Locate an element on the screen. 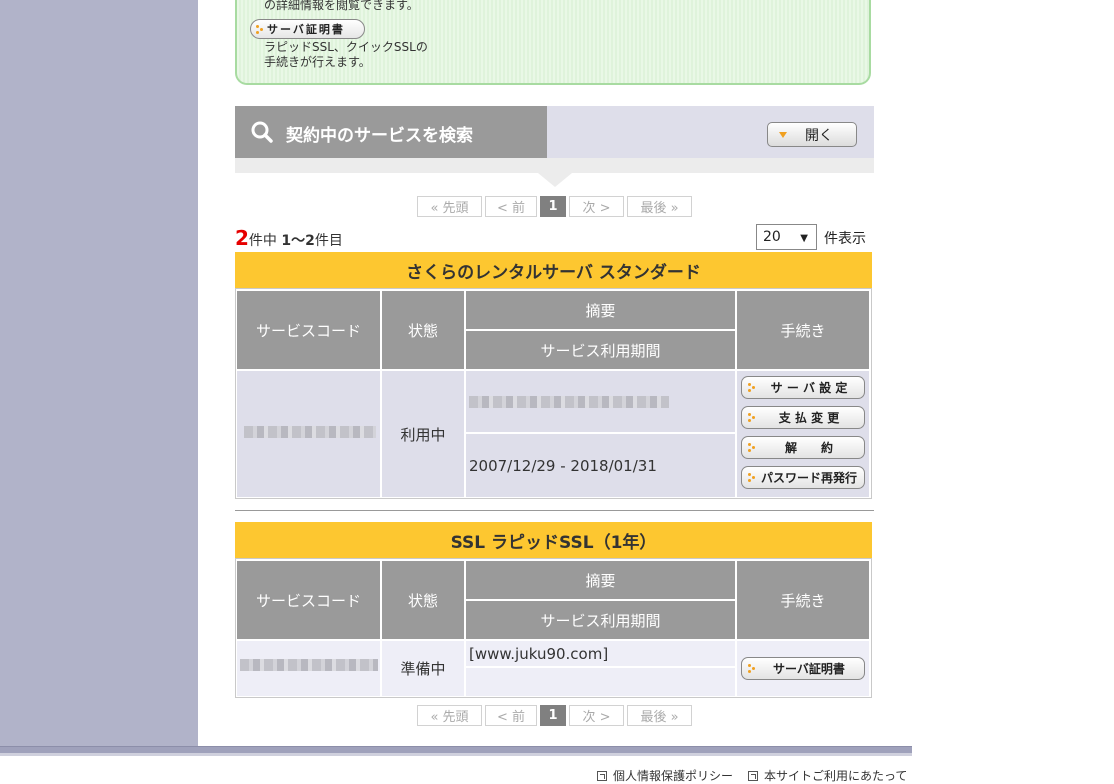  td-summary-2: [www.juku90.com] is located at coordinates (600, 653).